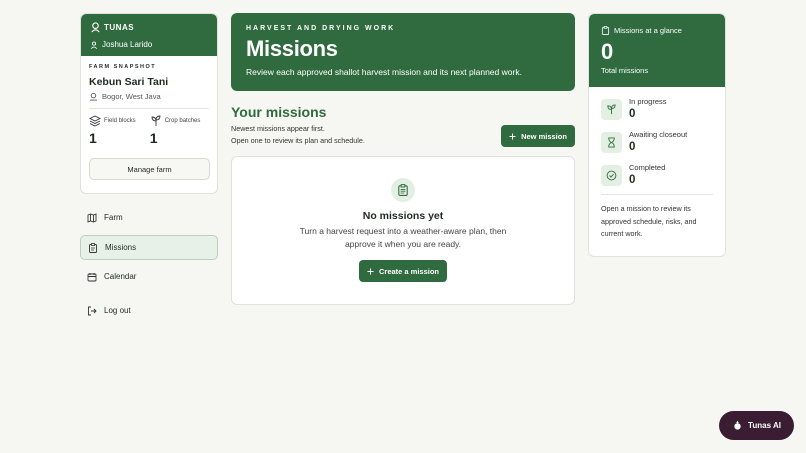 The height and width of the screenshot is (453, 806). I want to click on brand-name: TUNAS, so click(119, 27).